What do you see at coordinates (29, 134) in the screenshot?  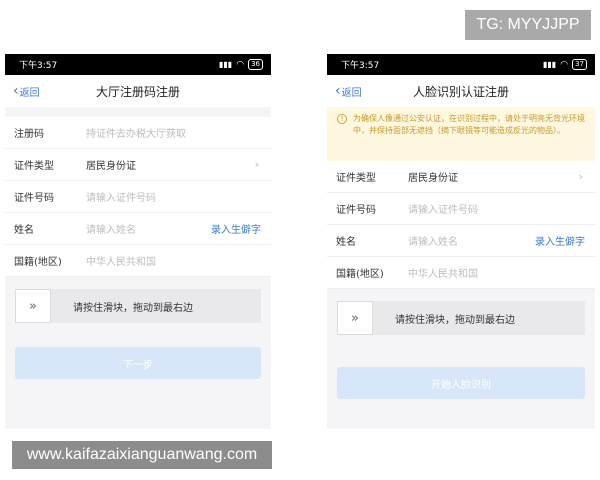 I see `field-label: 注册码` at bounding box center [29, 134].